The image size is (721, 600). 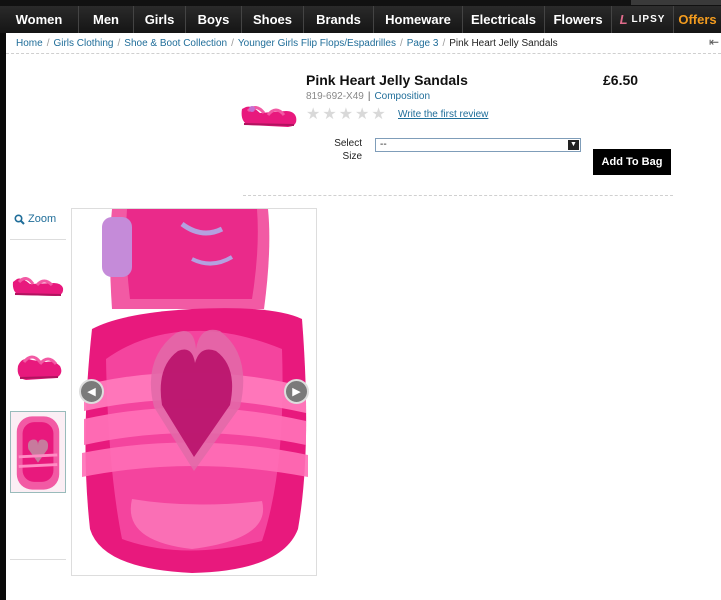 What do you see at coordinates (343, 150) in the screenshot?
I see `select-size-label: Select Size` at bounding box center [343, 150].